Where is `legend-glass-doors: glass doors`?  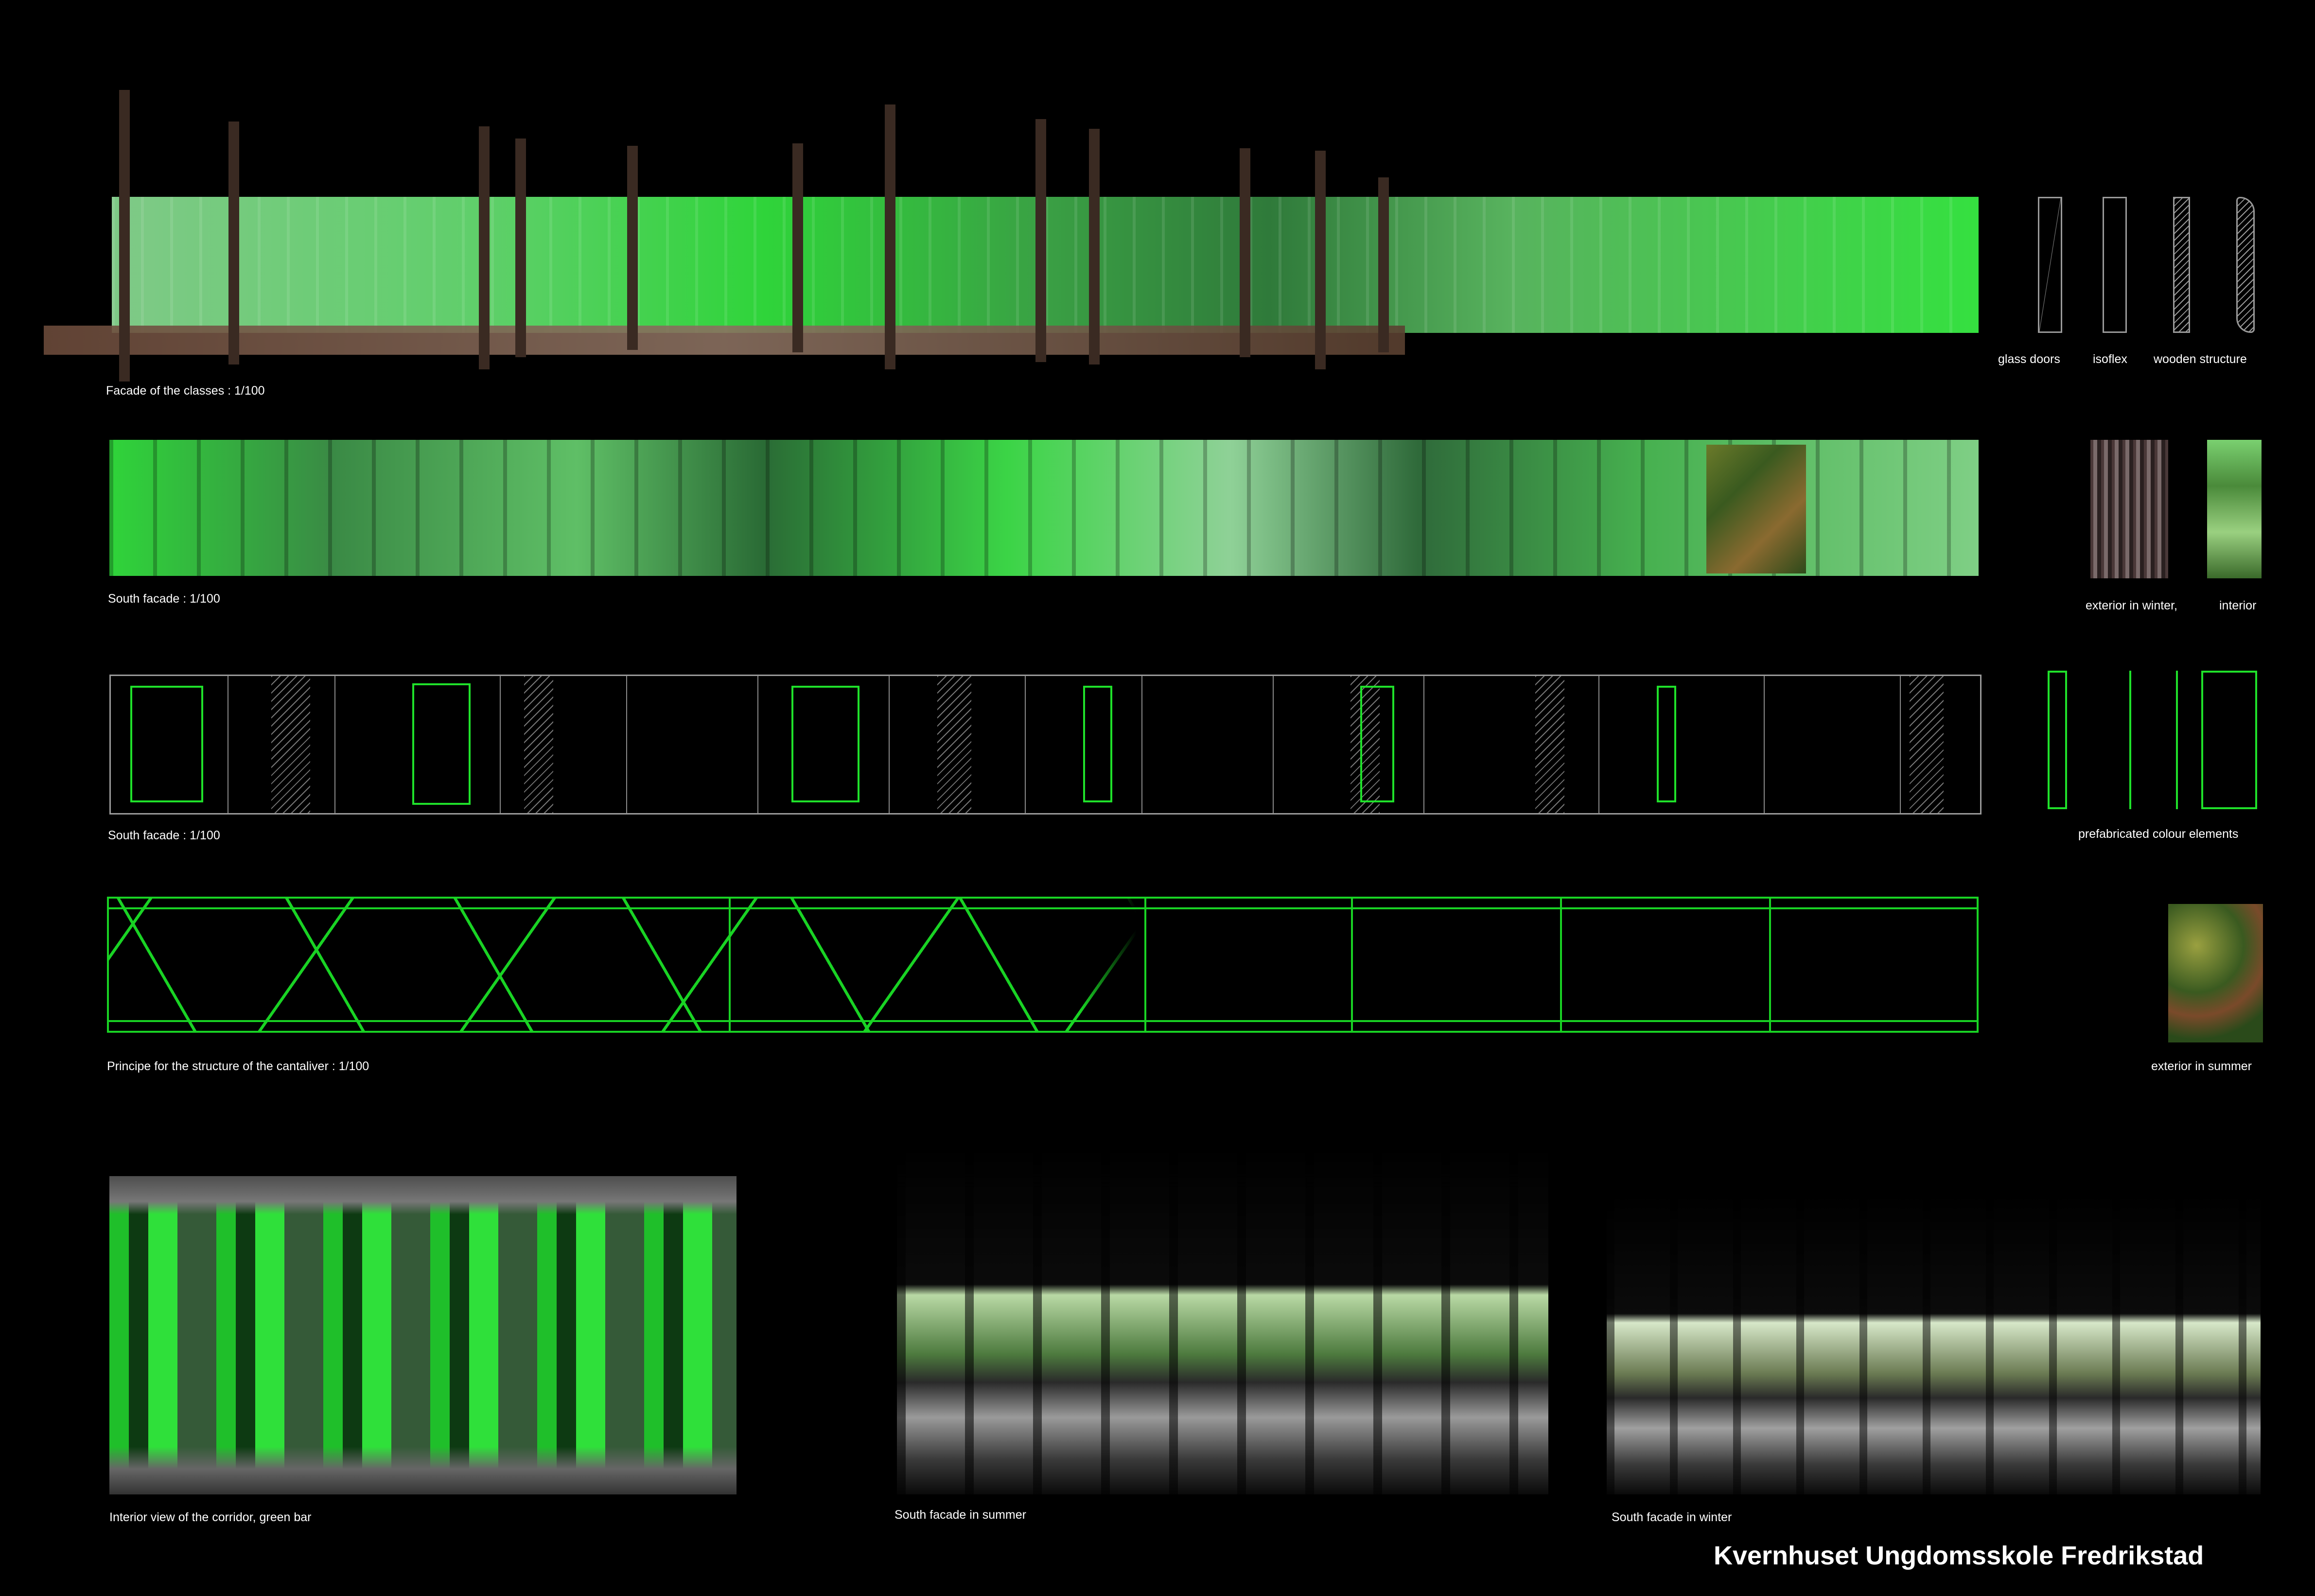 legend-glass-doors: glass doors is located at coordinates (2029, 359).